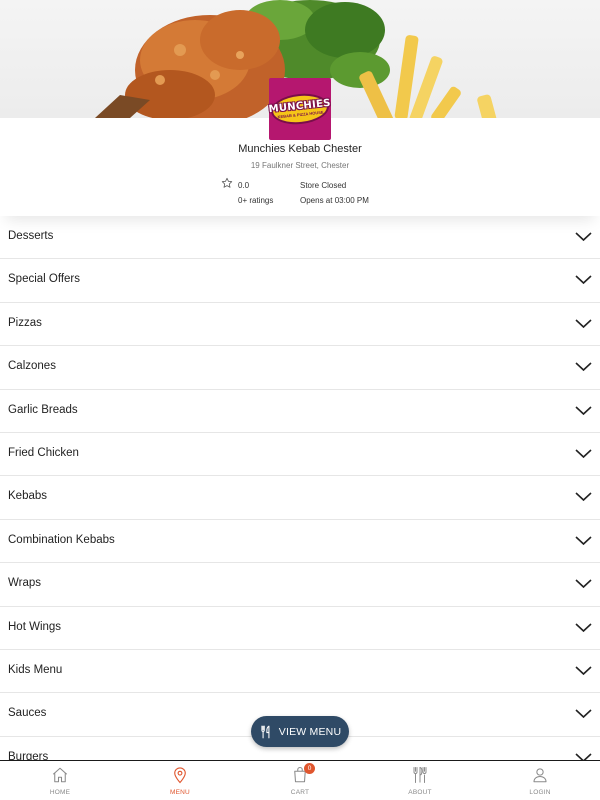 The height and width of the screenshot is (800, 600). What do you see at coordinates (60, 792) in the screenshot?
I see `nav-home-label: HOME` at bounding box center [60, 792].